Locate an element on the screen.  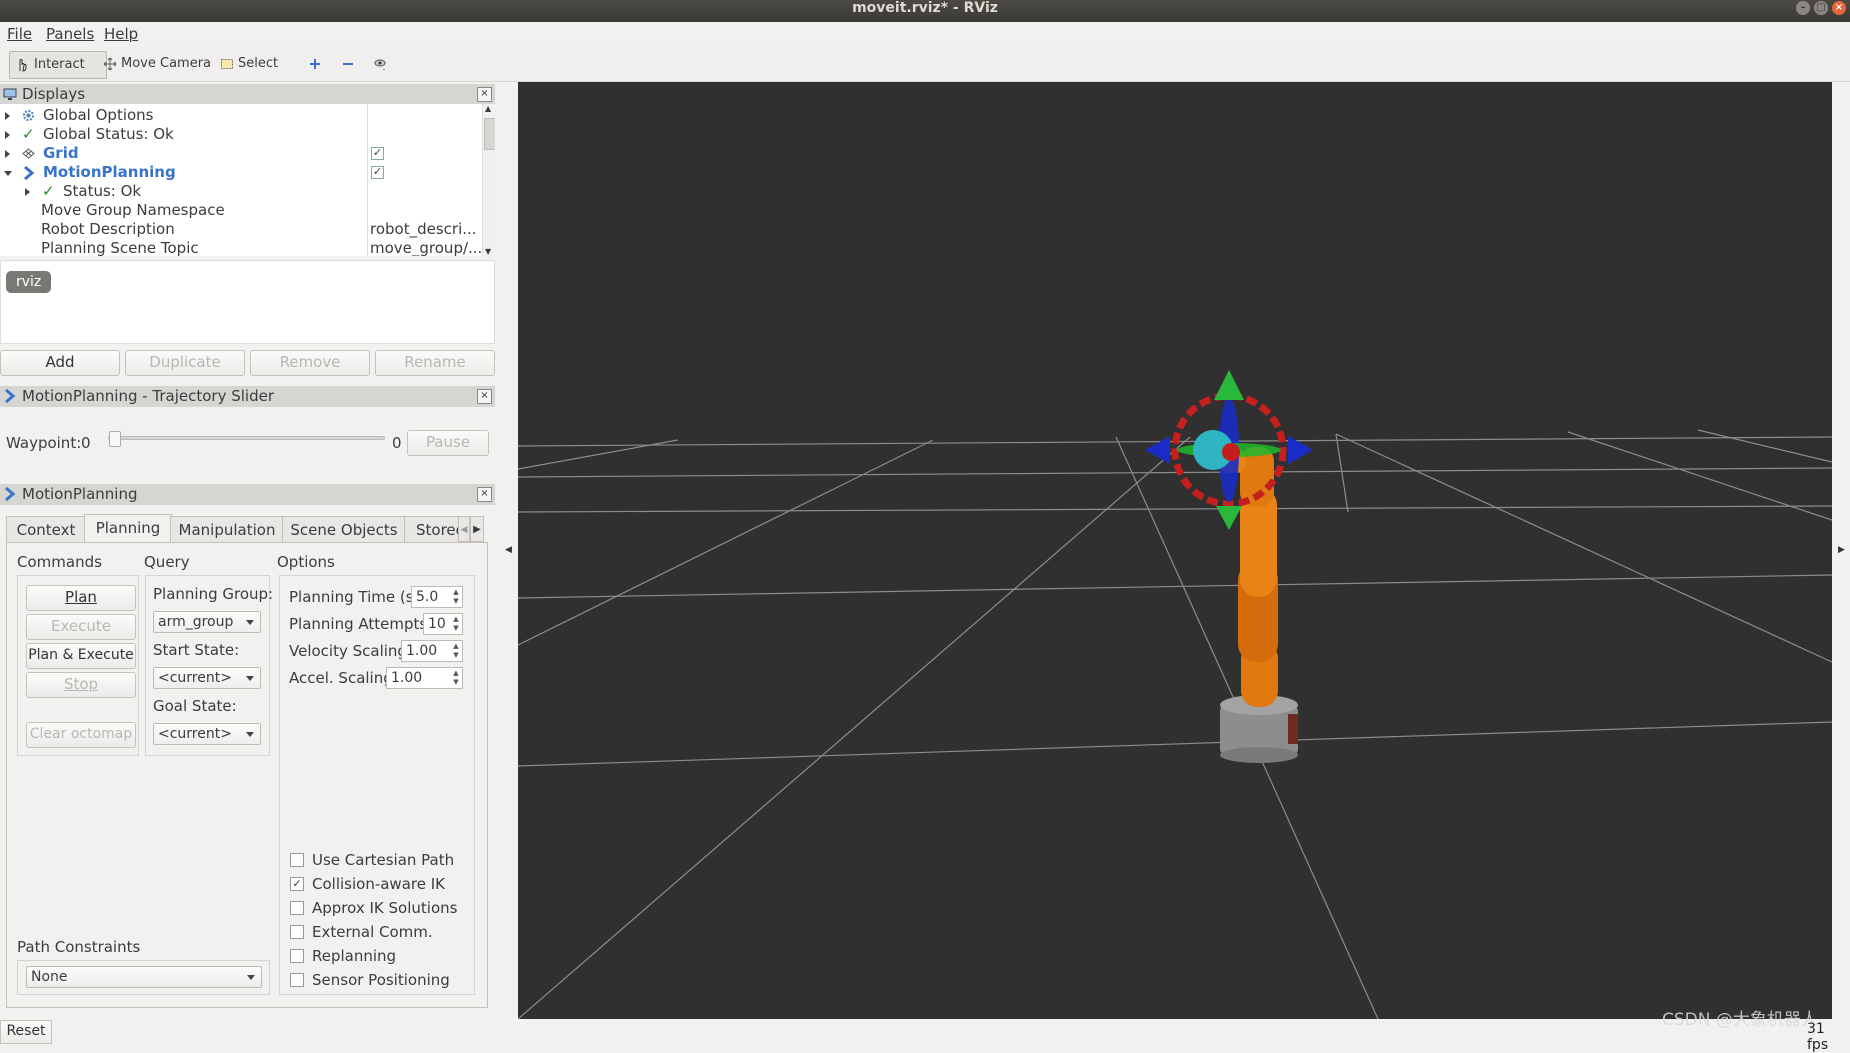
execute-button: Execute is located at coordinates (81, 627).